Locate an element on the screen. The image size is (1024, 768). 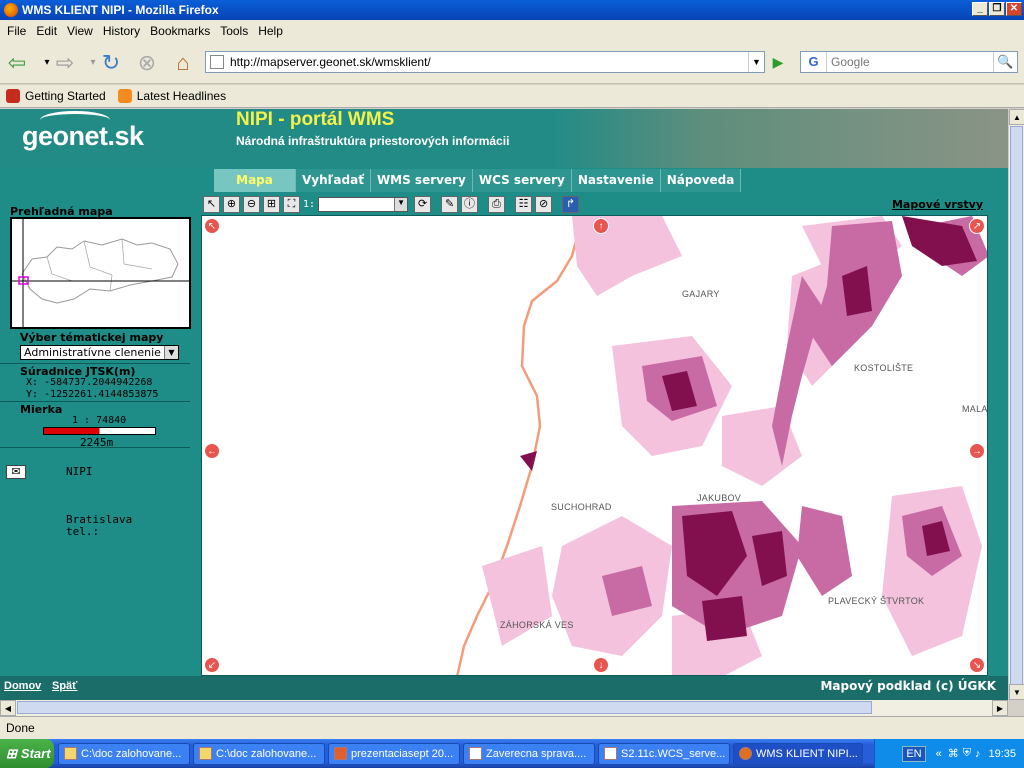
full-extent-icon: ⛶ is located at coordinates (291, 204).